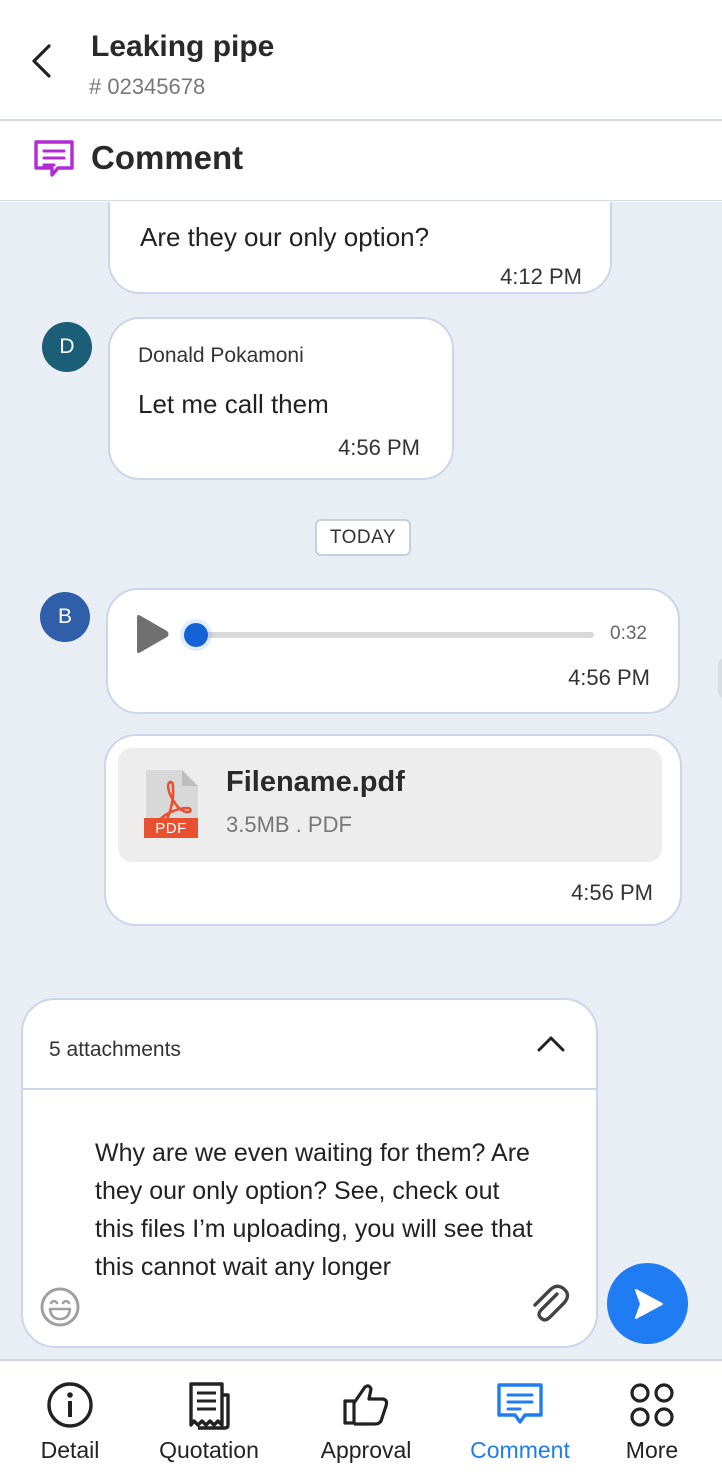 This screenshot has width=722, height=1480. Describe the element at coordinates (520, 1450) in the screenshot. I see `nav-label: Comment` at that location.